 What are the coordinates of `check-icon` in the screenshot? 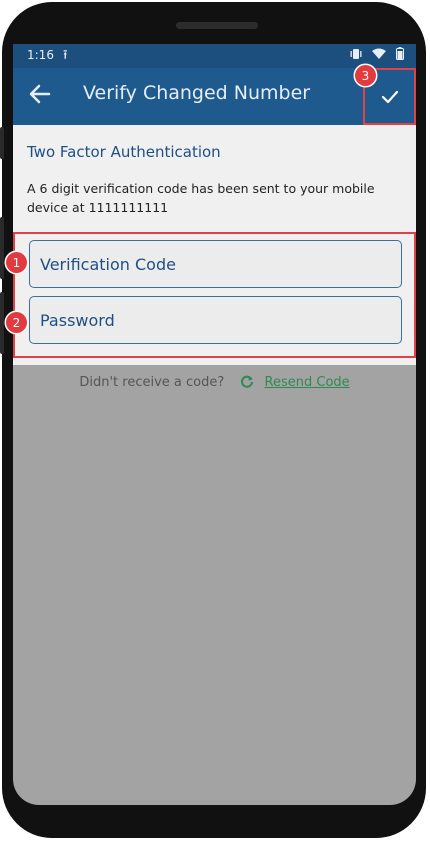 It's located at (389, 96).